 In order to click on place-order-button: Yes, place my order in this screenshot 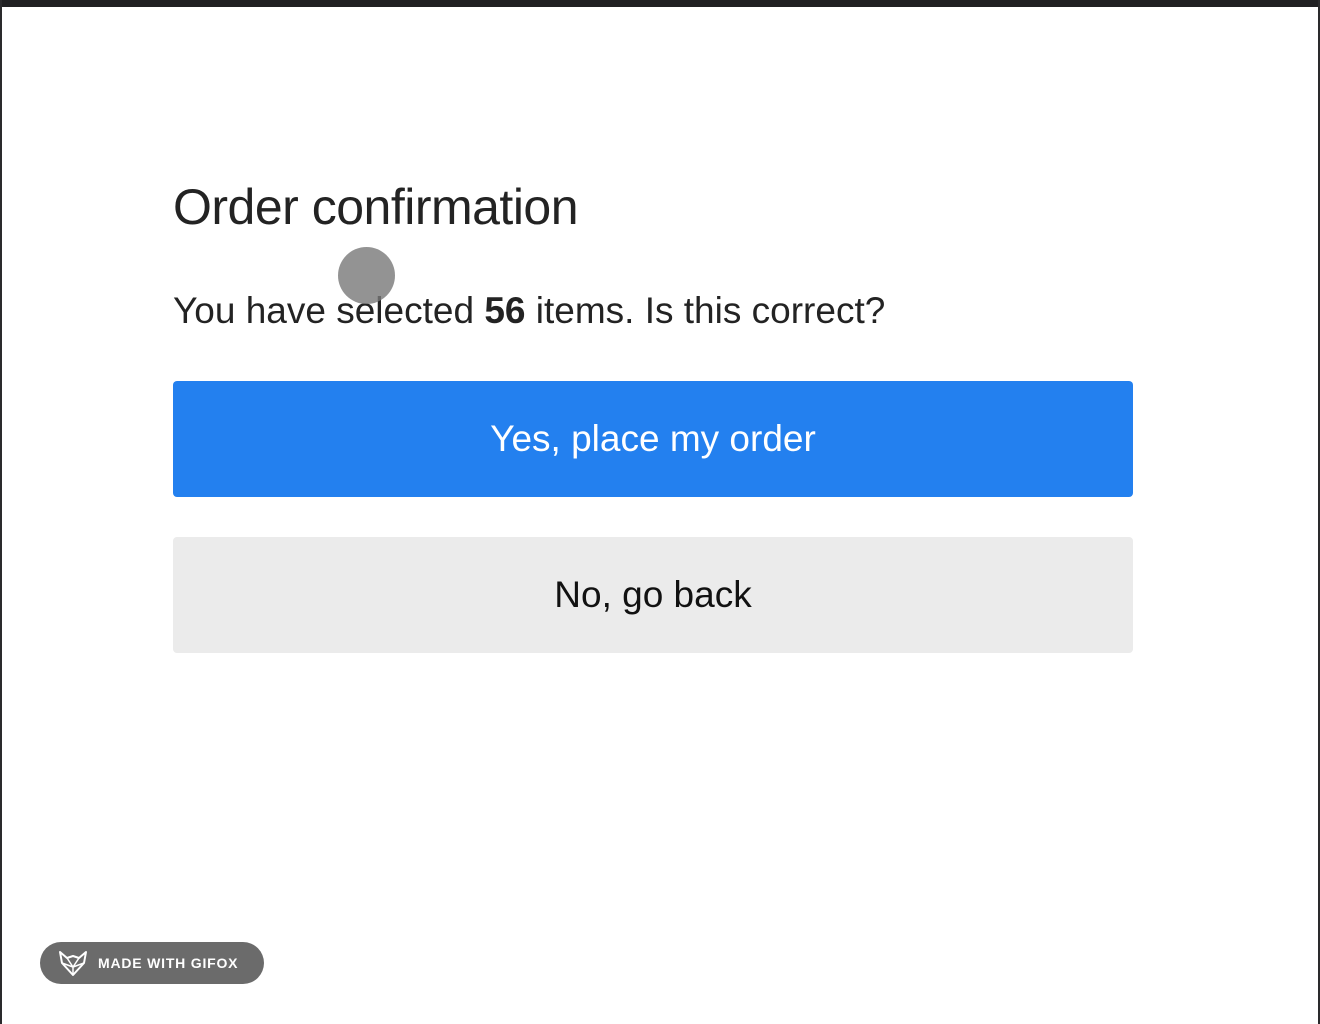, I will do `click(653, 439)`.